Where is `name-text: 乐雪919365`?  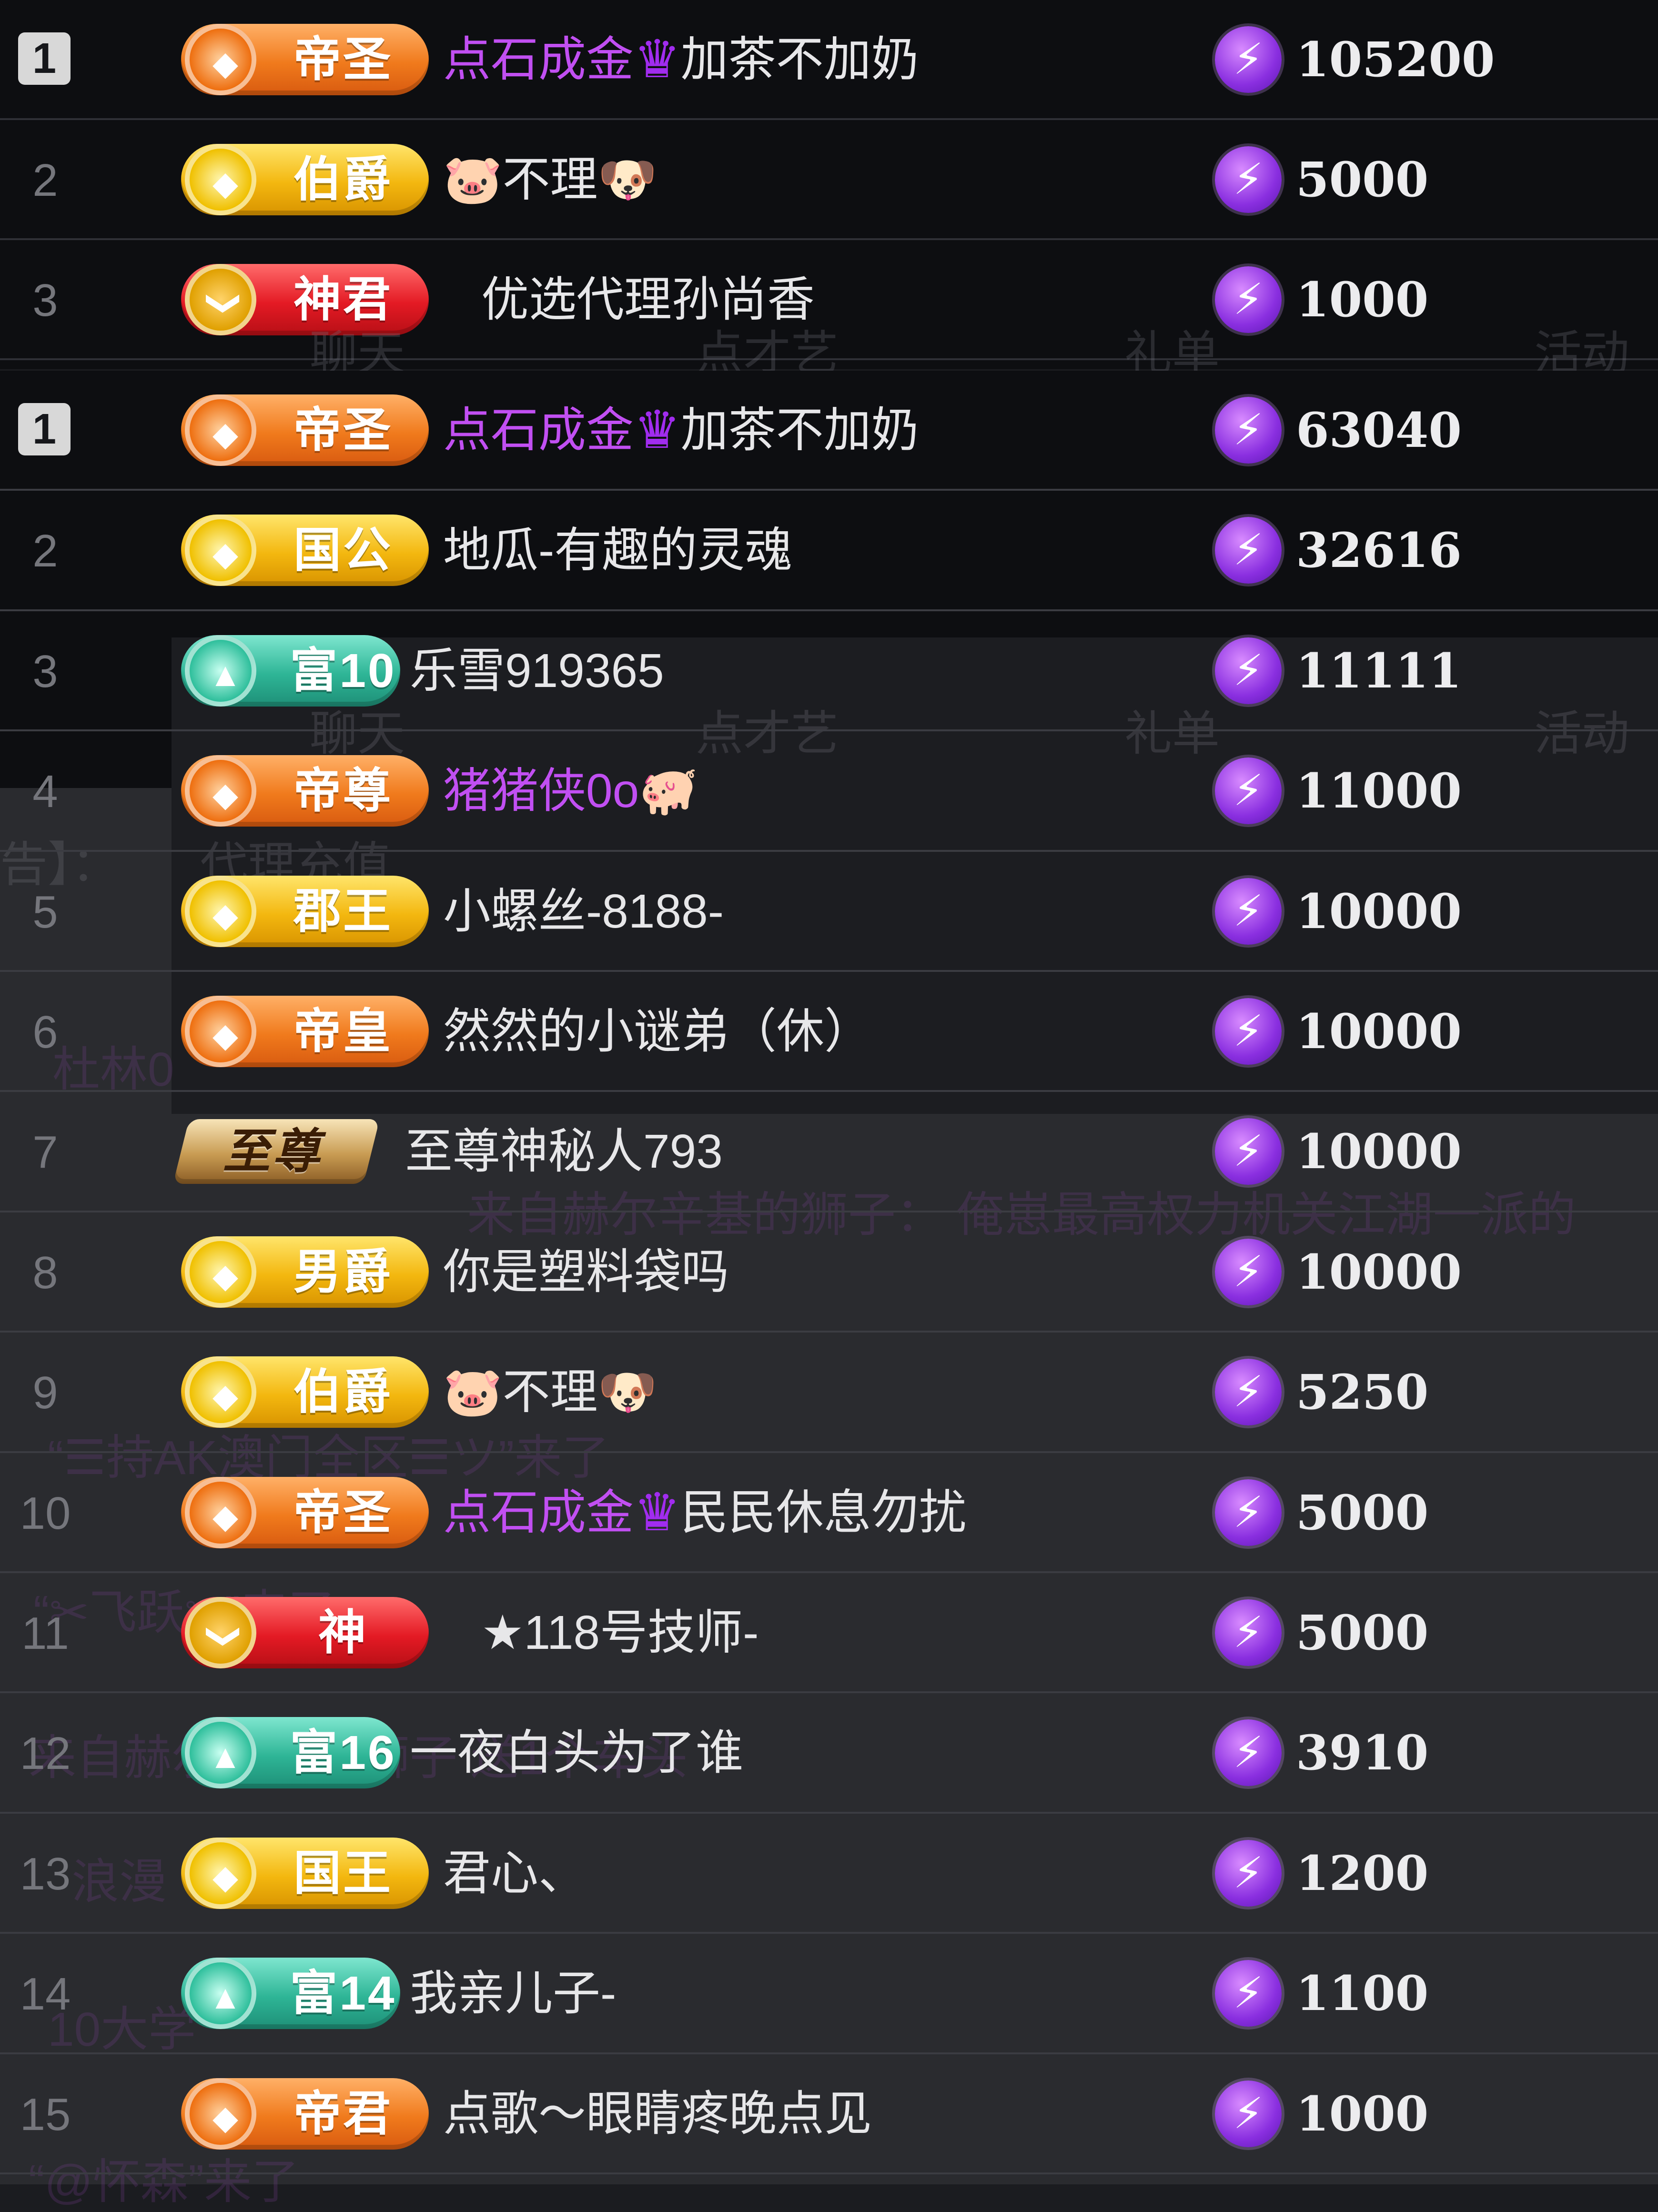 name-text: 乐雪919365 is located at coordinates (537, 671).